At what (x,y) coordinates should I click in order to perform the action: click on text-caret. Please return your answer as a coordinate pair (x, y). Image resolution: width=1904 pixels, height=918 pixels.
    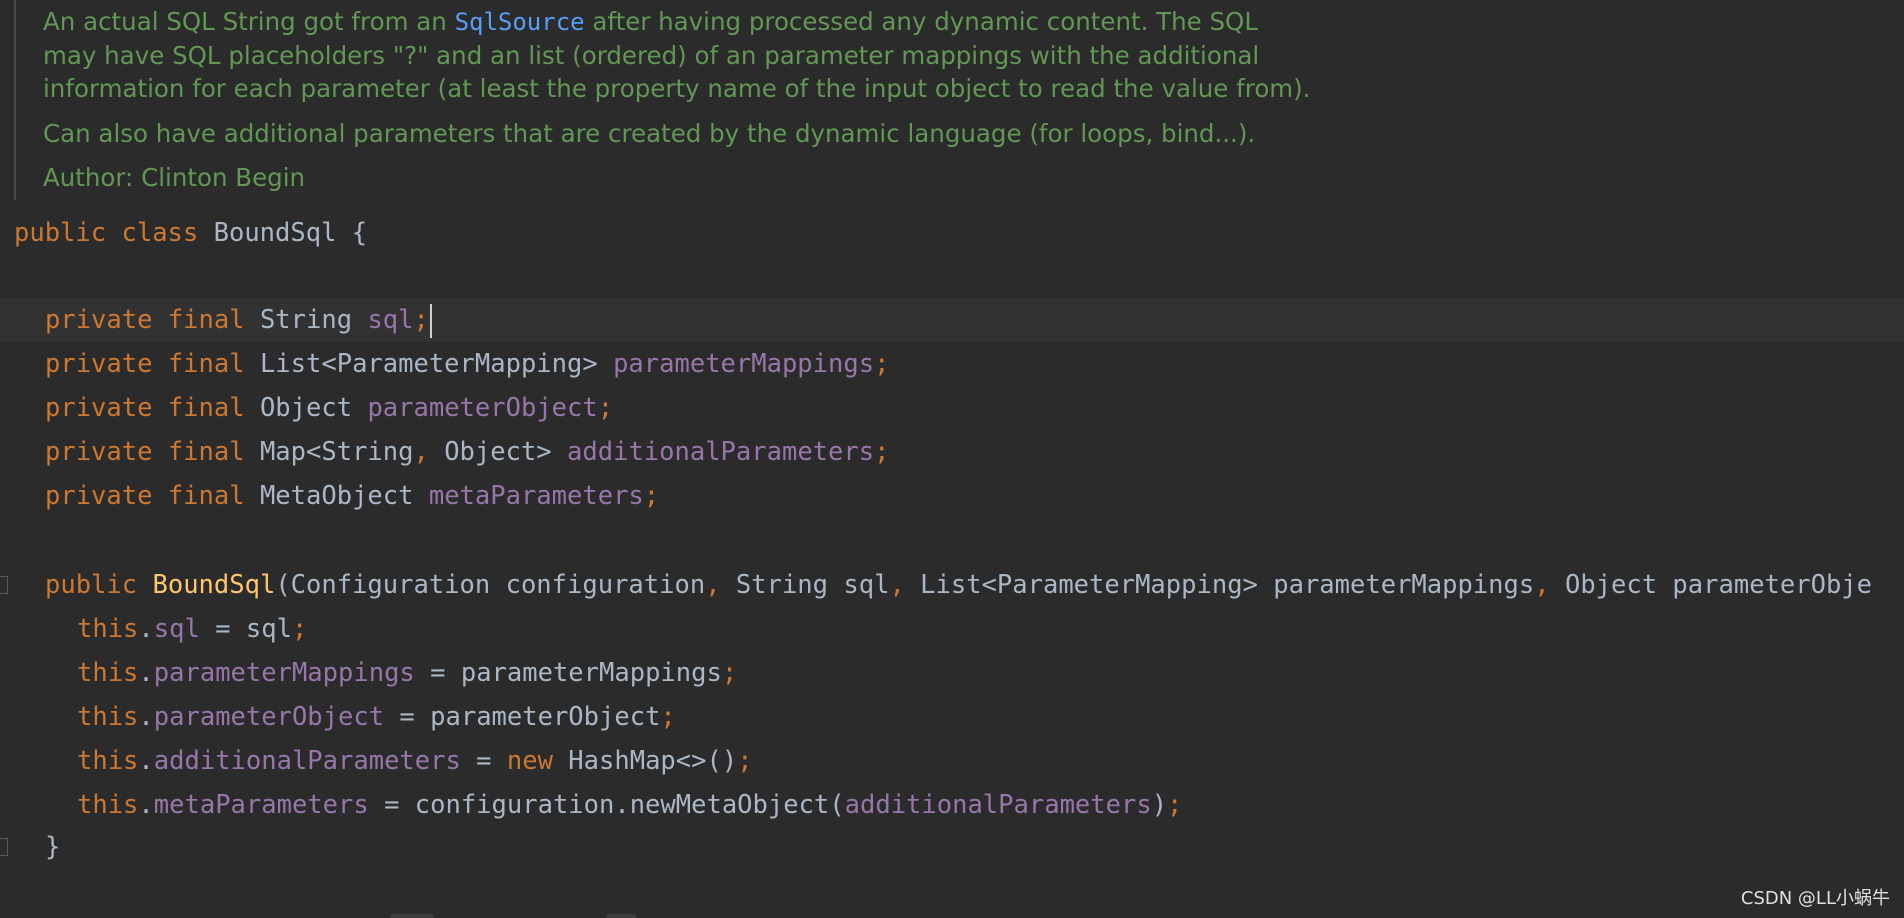
    Looking at the image, I should click on (430, 321).